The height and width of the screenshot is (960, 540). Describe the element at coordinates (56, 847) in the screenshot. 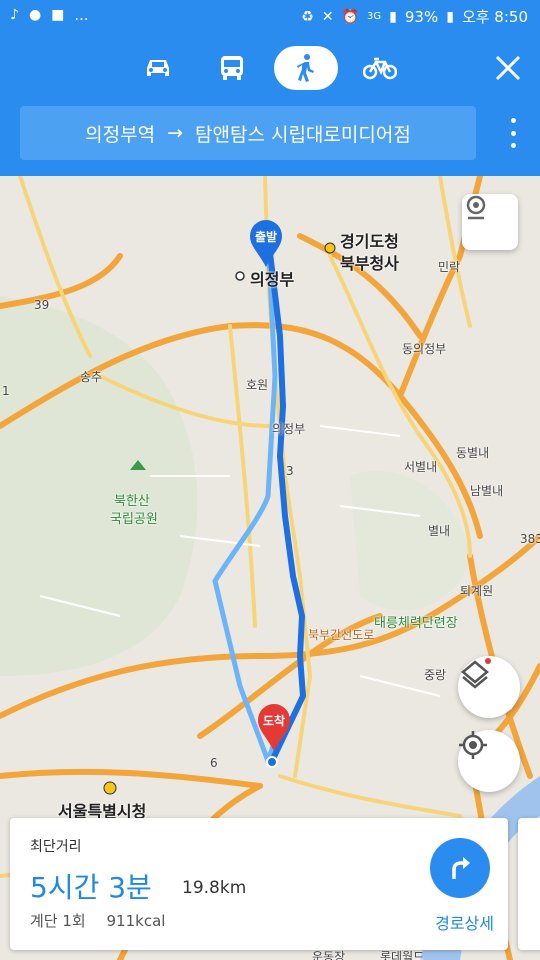

I see `route-type-label: 최단거리` at that location.